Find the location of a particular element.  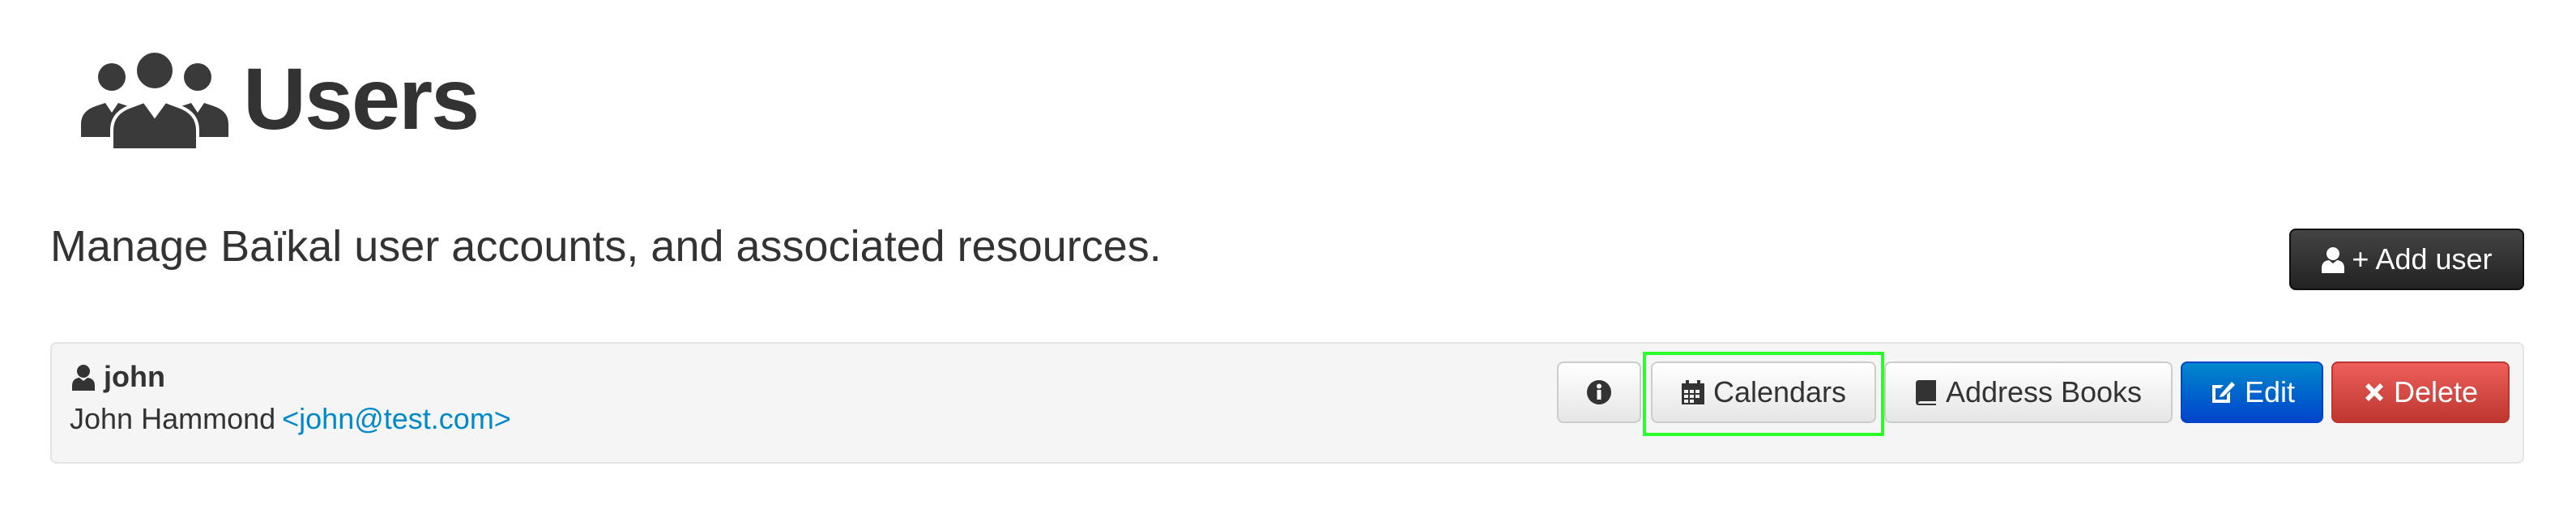

info-button is located at coordinates (1599, 392).